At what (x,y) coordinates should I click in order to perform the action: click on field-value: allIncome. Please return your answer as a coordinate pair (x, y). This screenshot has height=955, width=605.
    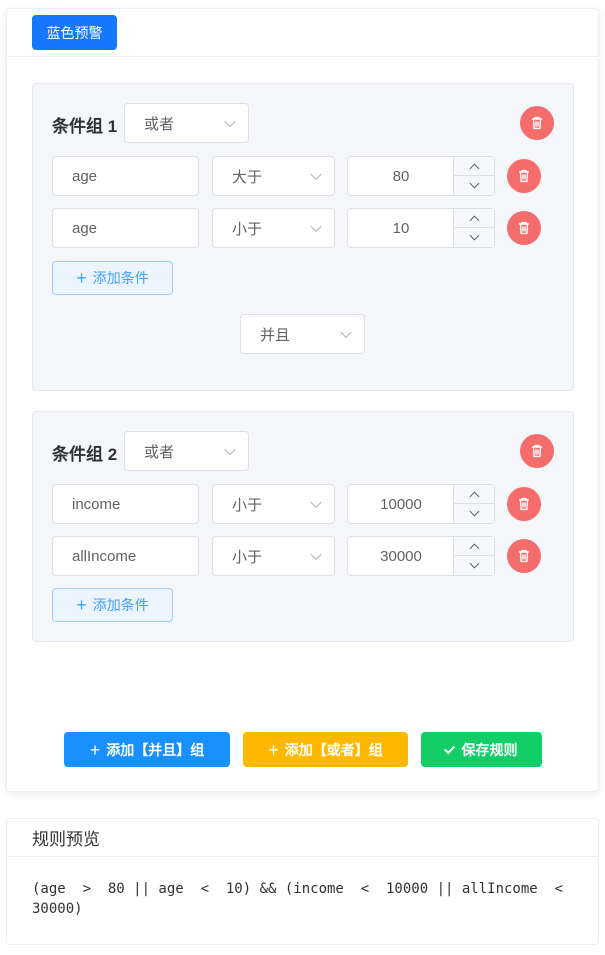
    Looking at the image, I should click on (104, 556).